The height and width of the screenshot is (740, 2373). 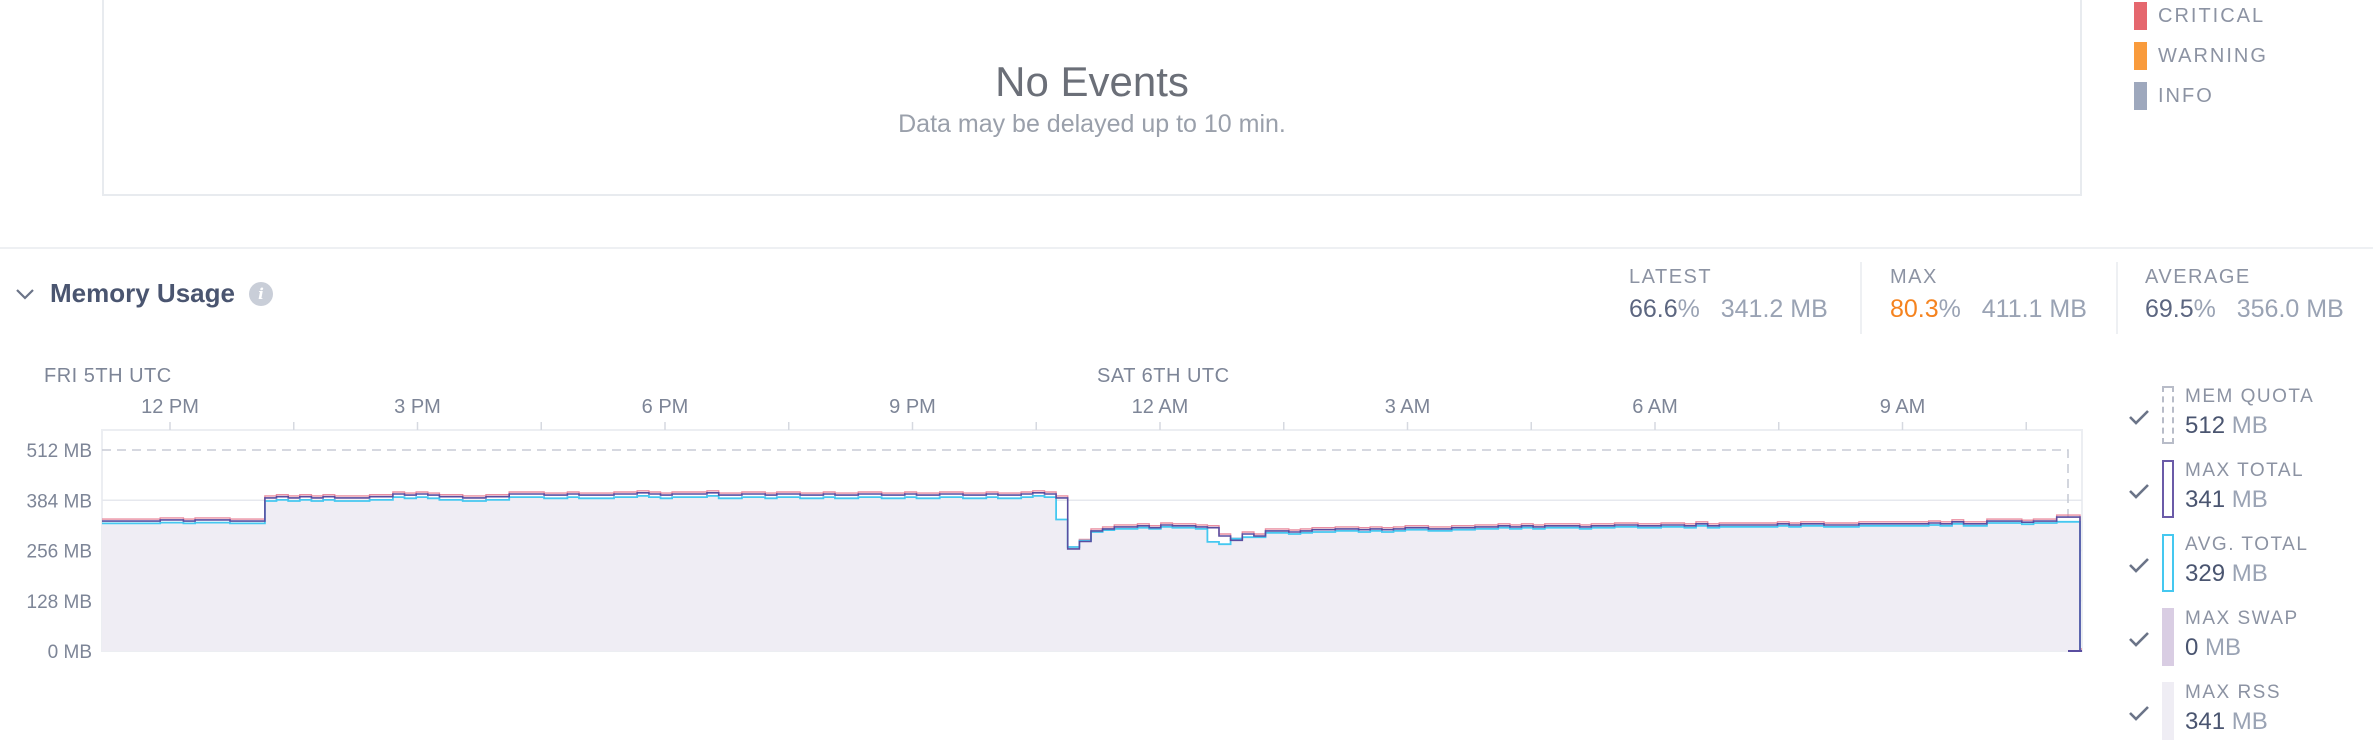 What do you see at coordinates (170, 407) in the screenshot?
I see `x-tick-label: 12 PM` at bounding box center [170, 407].